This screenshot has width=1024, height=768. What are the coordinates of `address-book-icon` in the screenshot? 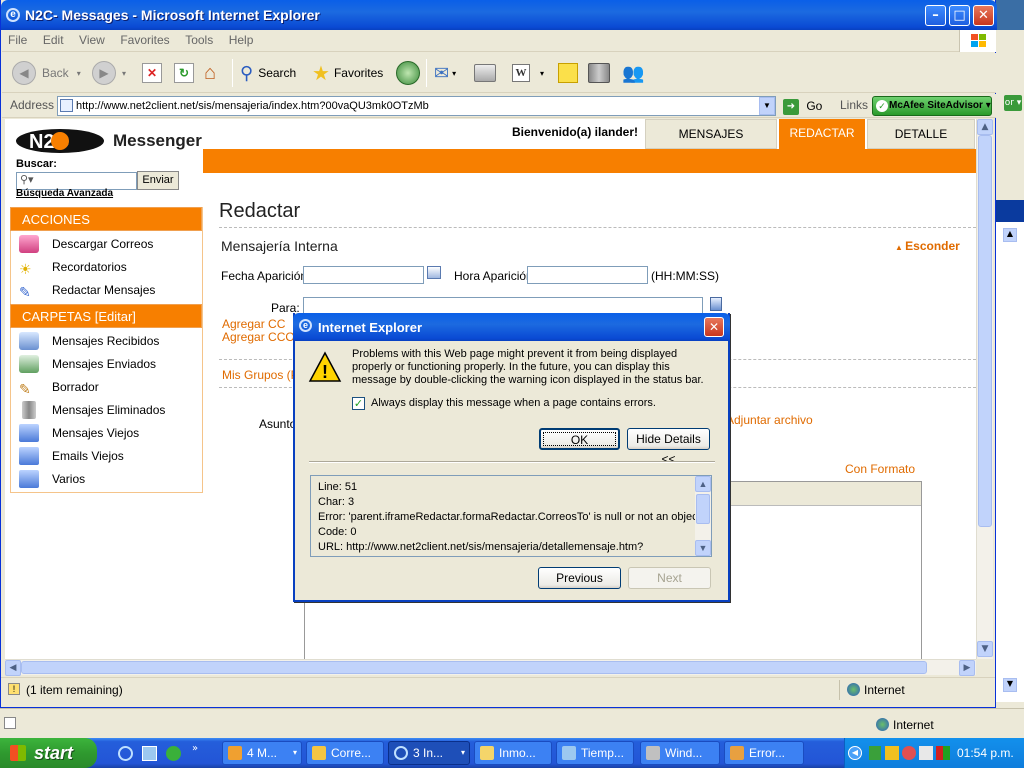 It's located at (716, 304).